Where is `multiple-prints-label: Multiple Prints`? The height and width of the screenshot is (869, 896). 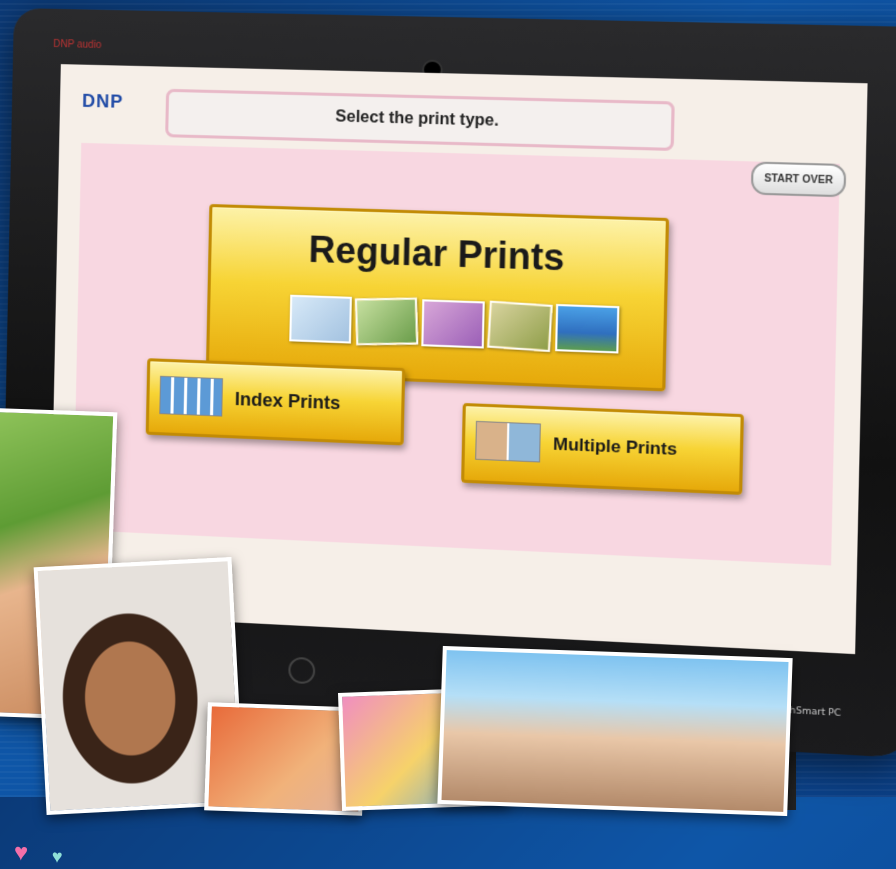 multiple-prints-label: Multiple Prints is located at coordinates (615, 447).